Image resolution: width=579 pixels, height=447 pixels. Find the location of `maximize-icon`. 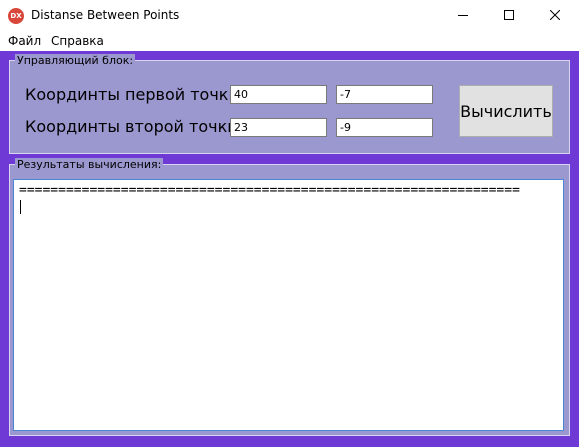

maximize-icon is located at coordinates (509, 15).